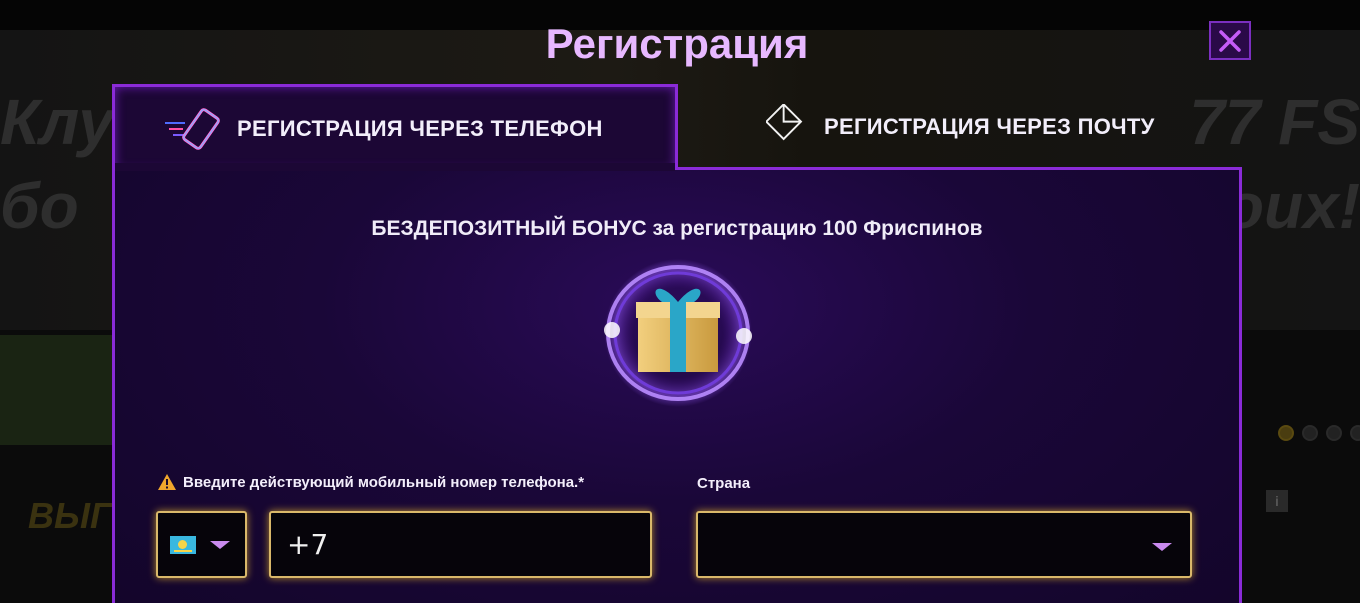  What do you see at coordinates (1319, 433) in the screenshot?
I see `background-carousel-dots` at bounding box center [1319, 433].